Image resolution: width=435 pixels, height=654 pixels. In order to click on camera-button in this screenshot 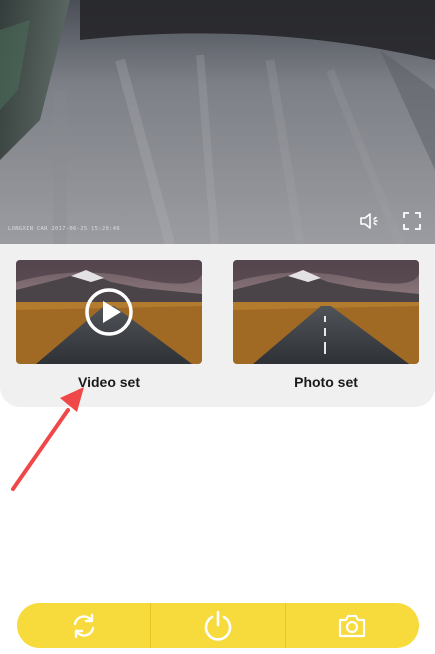, I will do `click(351, 625)`.